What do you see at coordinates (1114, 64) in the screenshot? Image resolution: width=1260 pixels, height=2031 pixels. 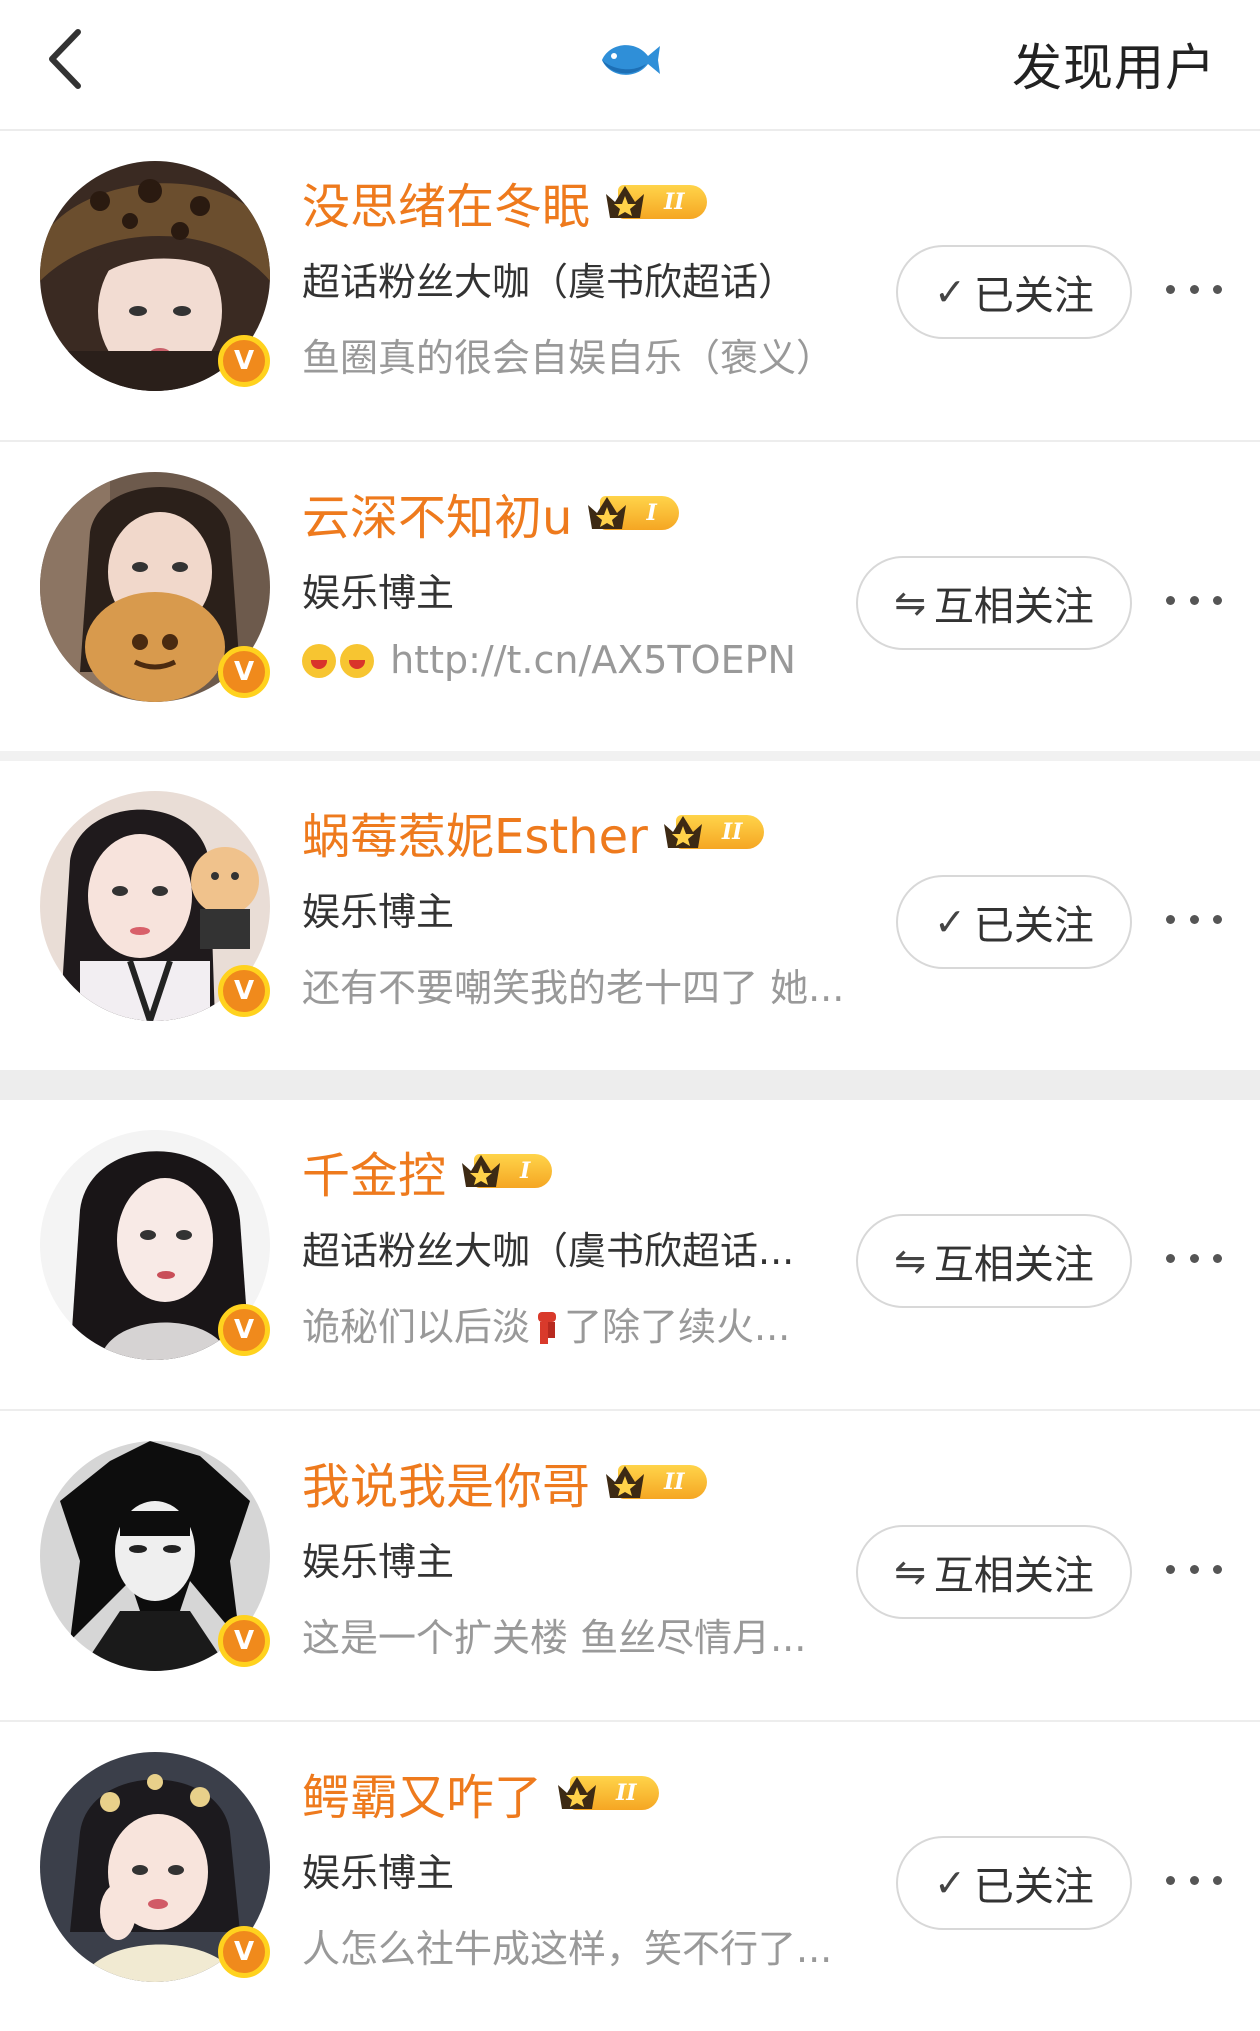 I see `discover-users-title: 发现用户` at bounding box center [1114, 64].